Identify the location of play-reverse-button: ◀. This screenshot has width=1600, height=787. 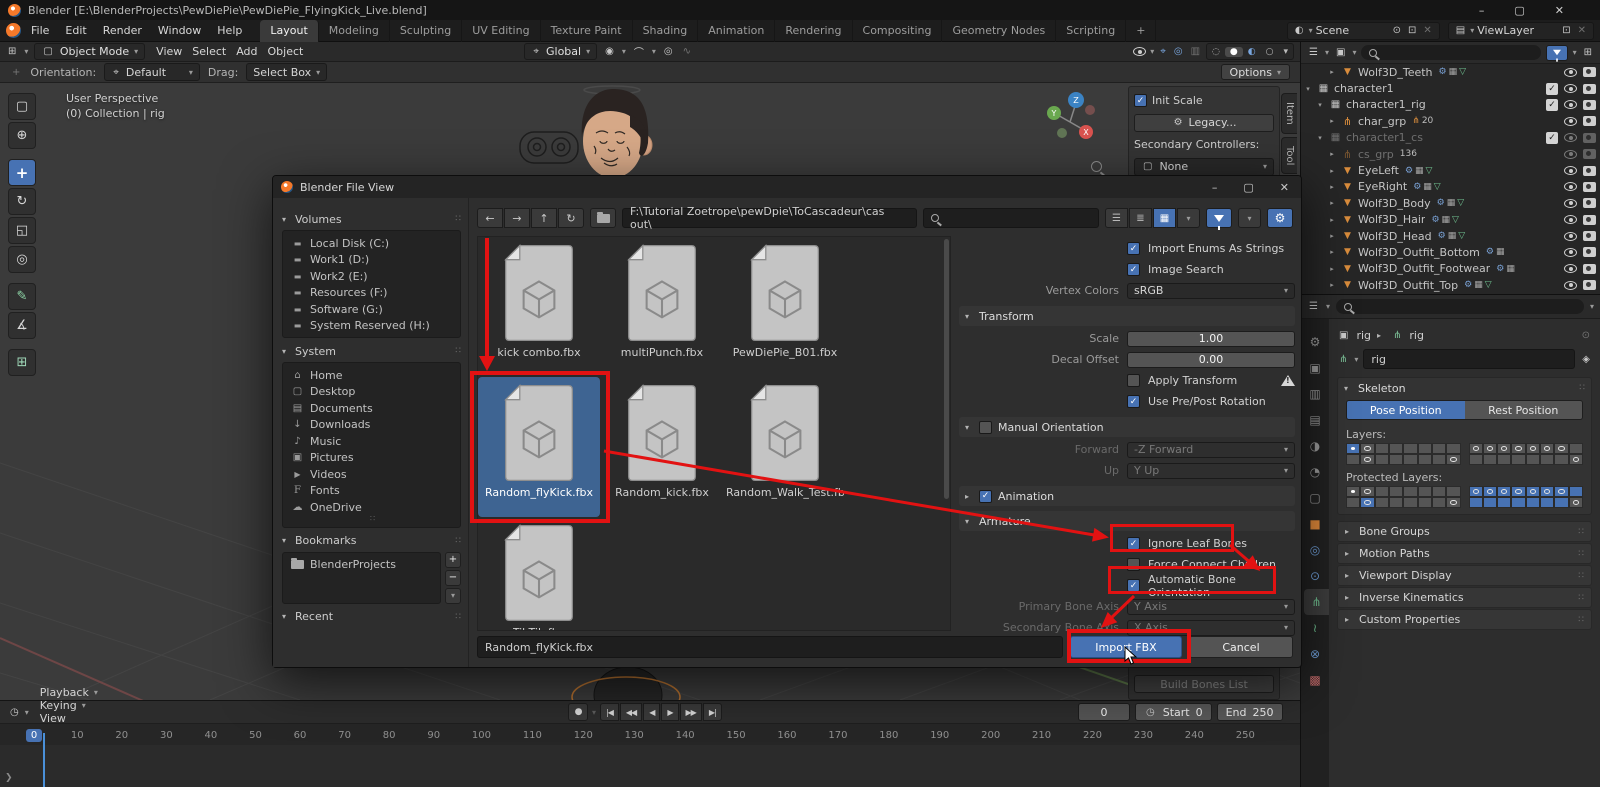
(652, 712).